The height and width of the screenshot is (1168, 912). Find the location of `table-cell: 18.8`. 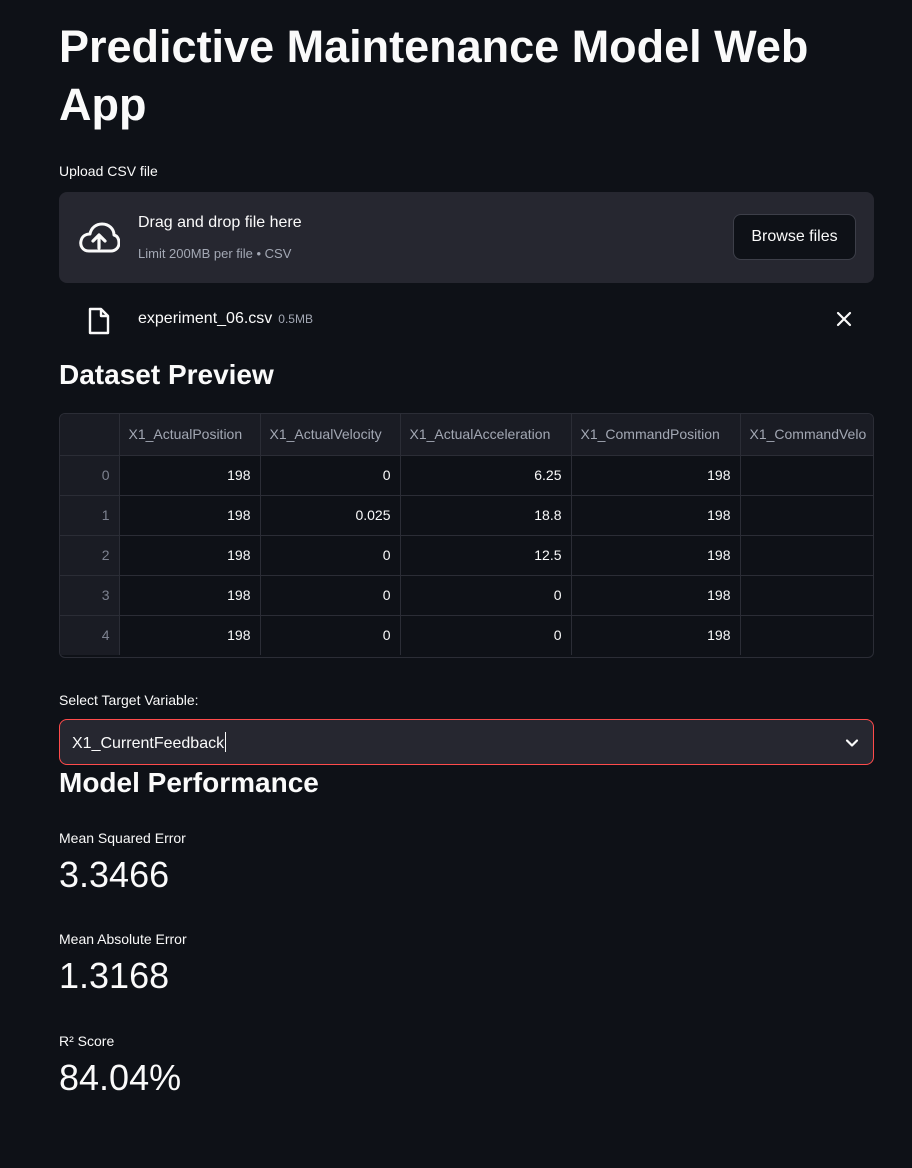

table-cell: 18.8 is located at coordinates (486, 515).